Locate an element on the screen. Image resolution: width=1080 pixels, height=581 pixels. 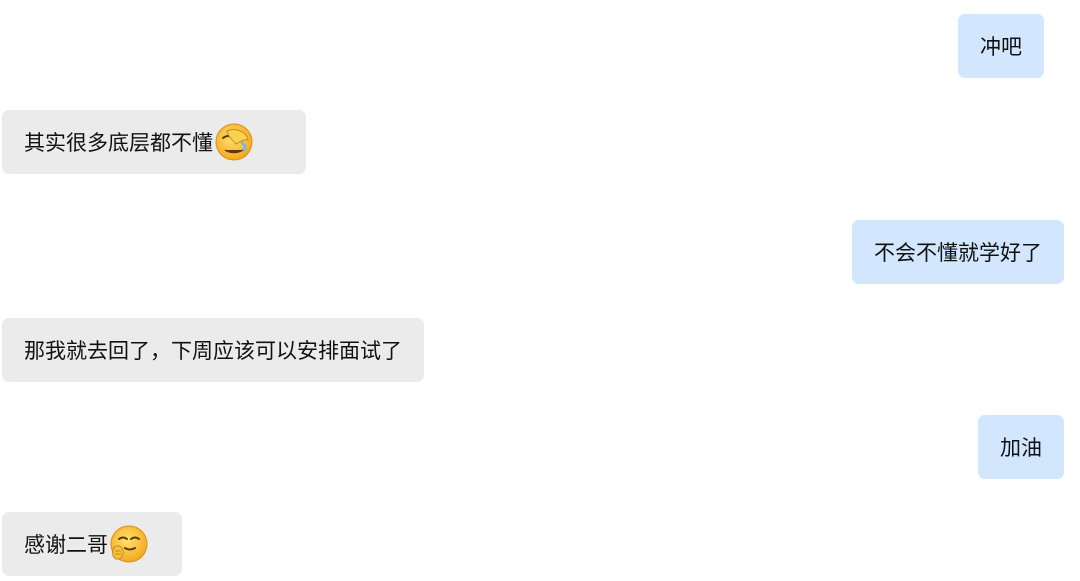
message-text: 冲吧 is located at coordinates (1001, 47).